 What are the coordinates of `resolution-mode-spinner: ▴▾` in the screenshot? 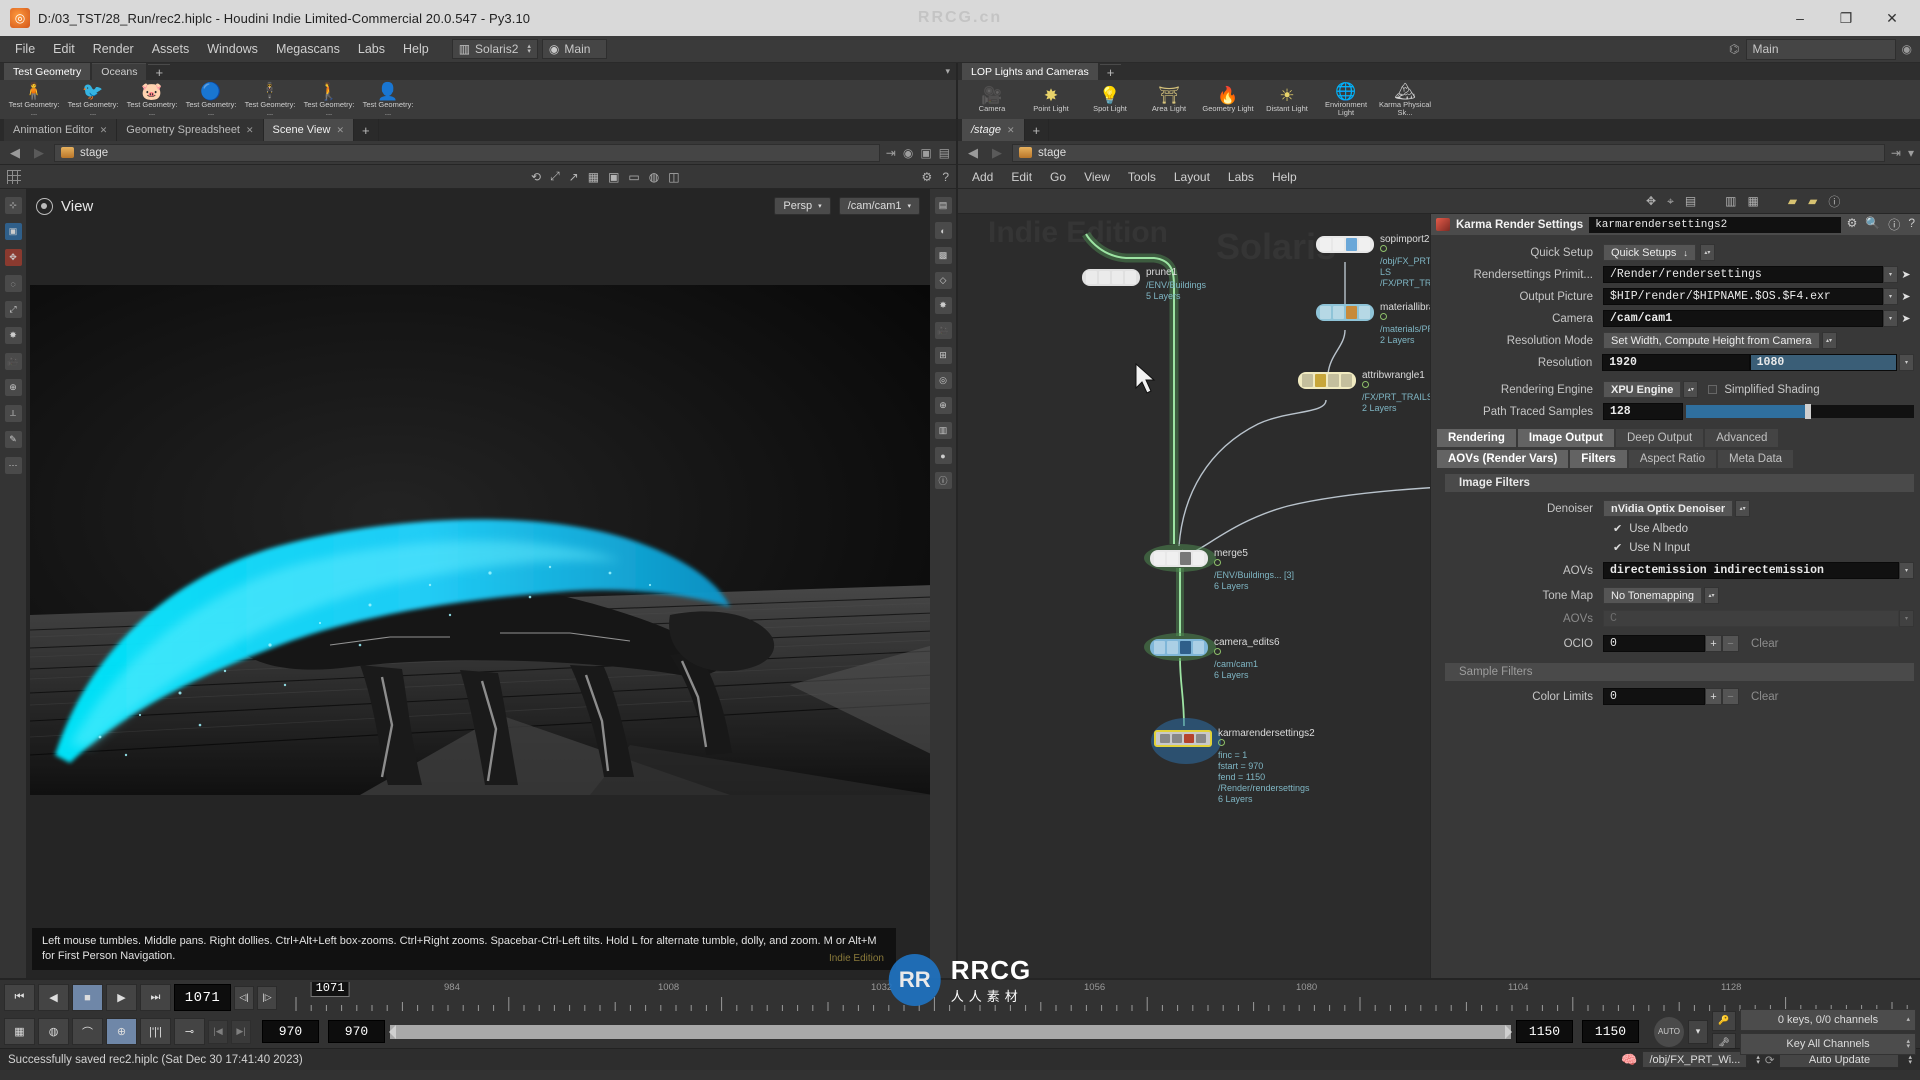 It's located at (1829, 340).